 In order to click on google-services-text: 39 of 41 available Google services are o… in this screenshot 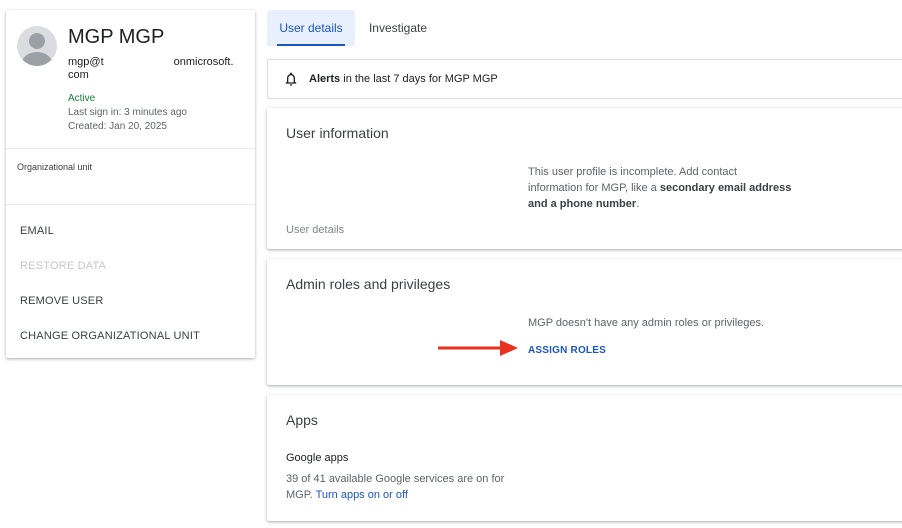, I will do `click(398, 487)`.